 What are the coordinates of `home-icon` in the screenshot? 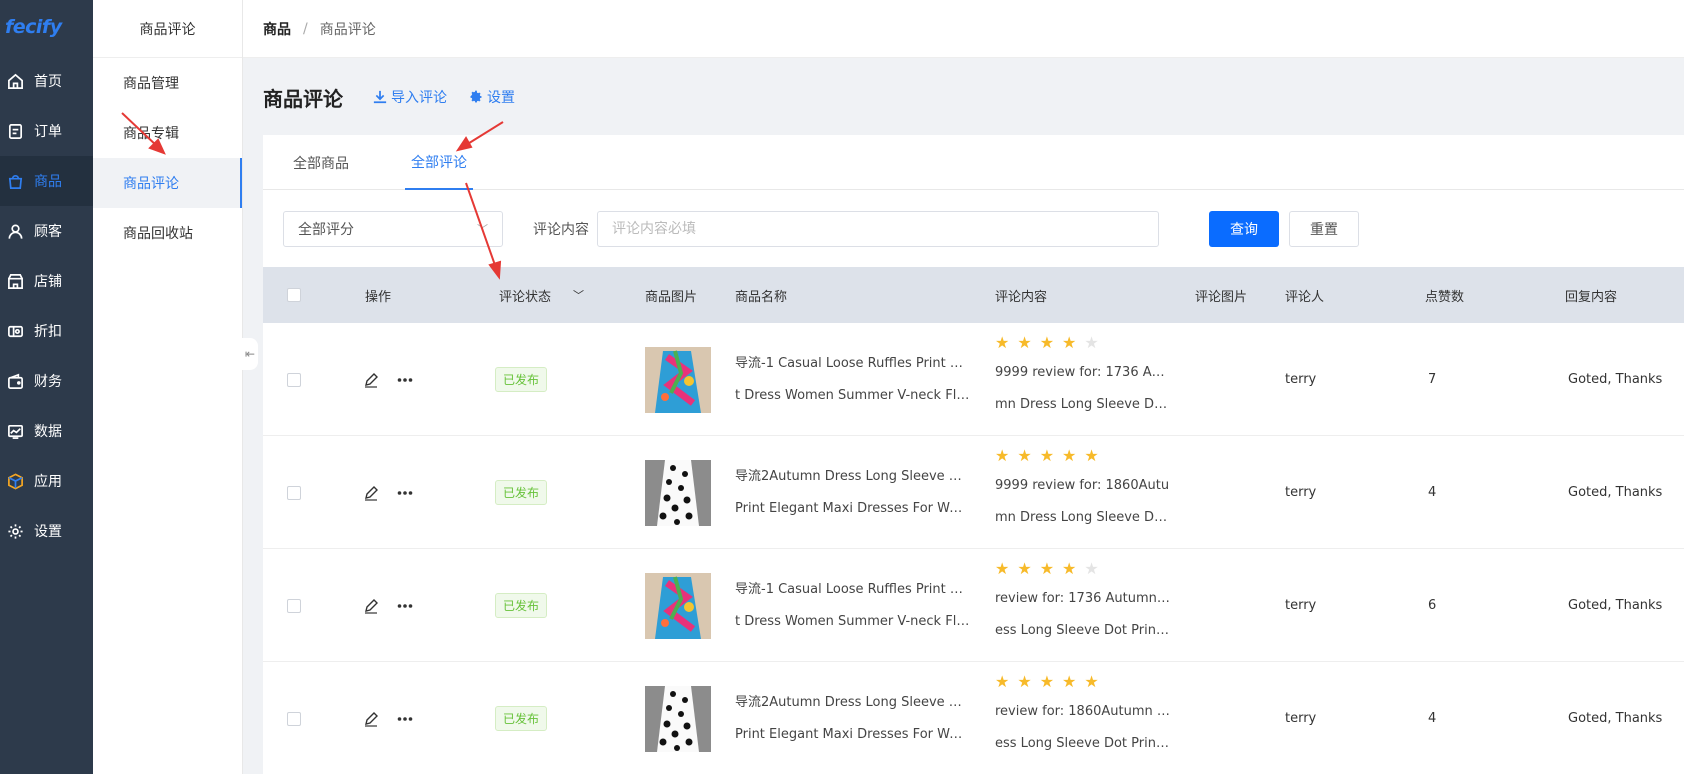 It's located at (15, 81).